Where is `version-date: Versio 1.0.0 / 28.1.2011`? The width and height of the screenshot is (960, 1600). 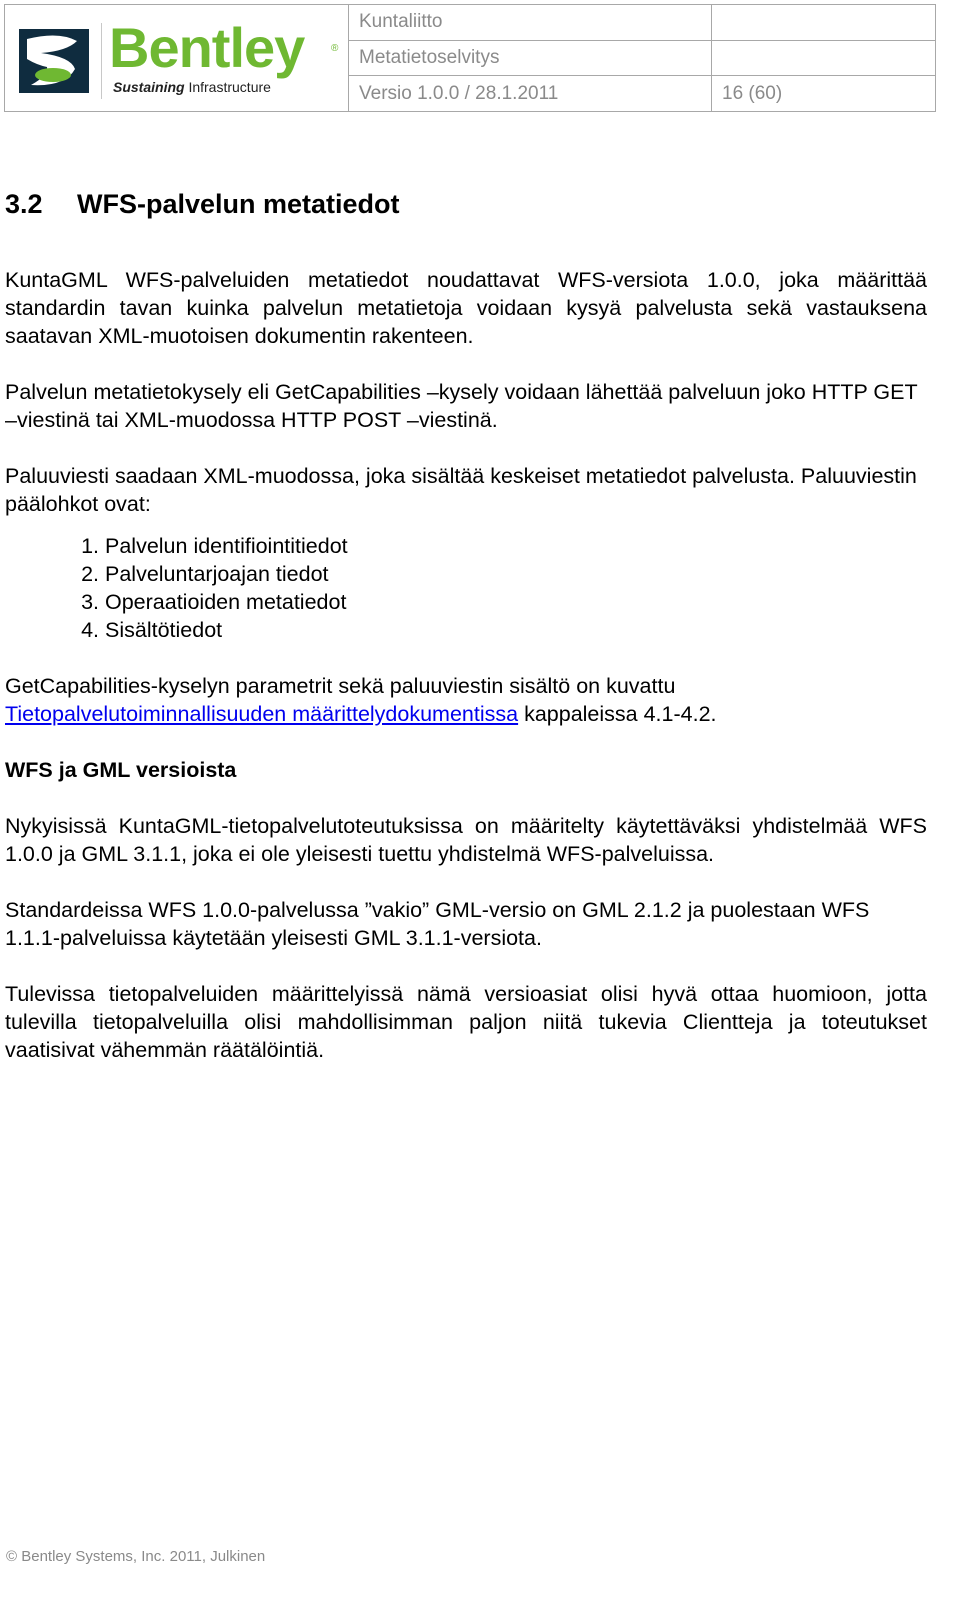
version-date: Versio 1.0.0 / 28.1.2011 is located at coordinates (530, 94).